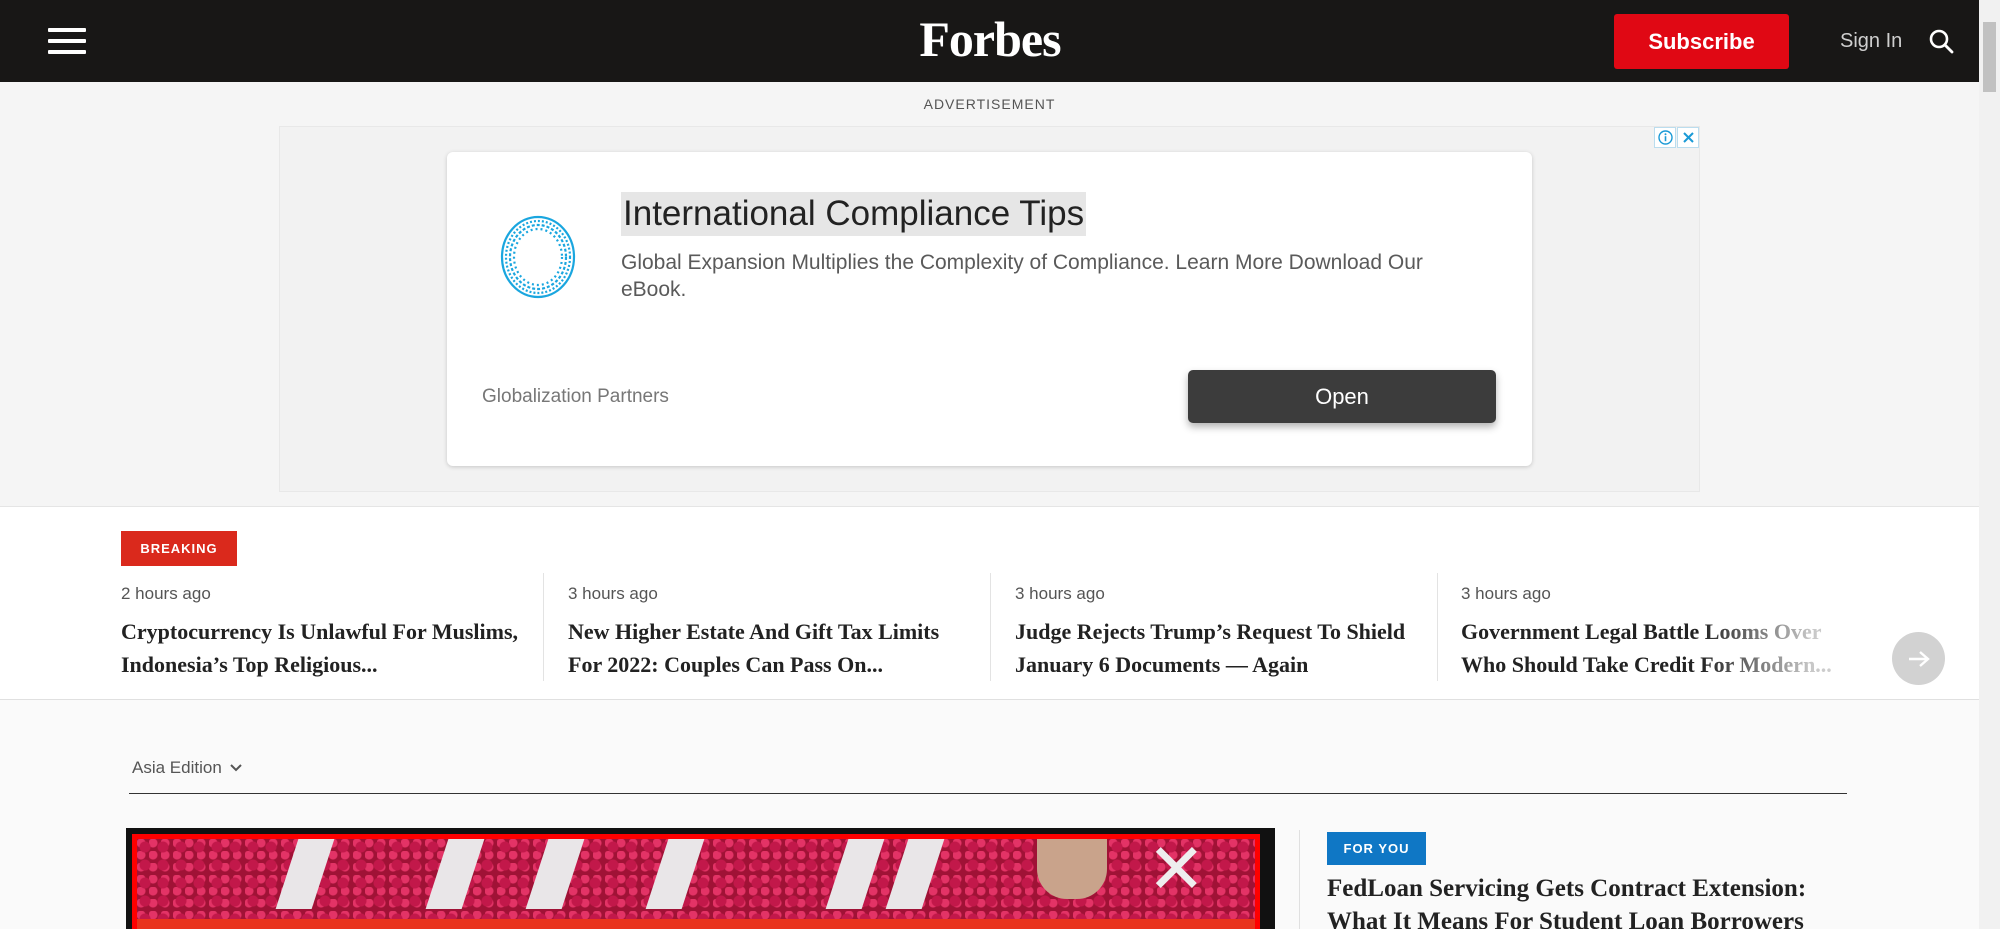 The width and height of the screenshot is (2000, 929). What do you see at coordinates (854, 214) in the screenshot?
I see `ad-headline: International Compliance Tips` at bounding box center [854, 214].